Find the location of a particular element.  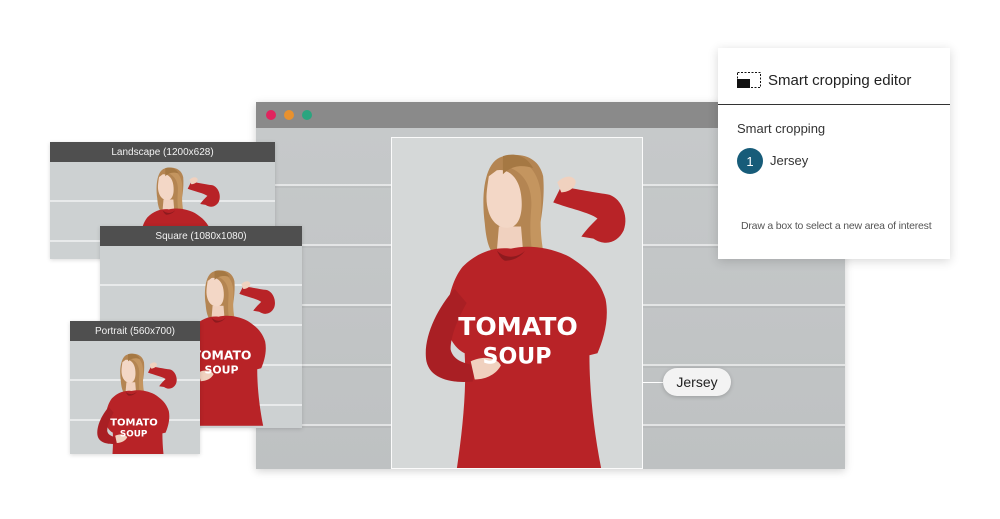

shirt-text-line1: TOMATO is located at coordinates (518, 326).